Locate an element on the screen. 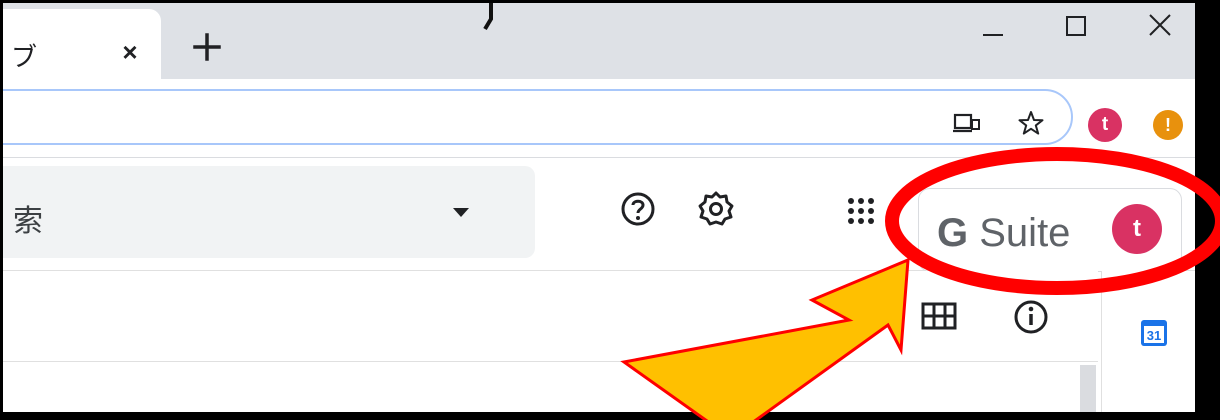 Image resolution: width=1220 pixels, height=420 pixels. gsuite-suite-text: Suite is located at coordinates (1025, 233).